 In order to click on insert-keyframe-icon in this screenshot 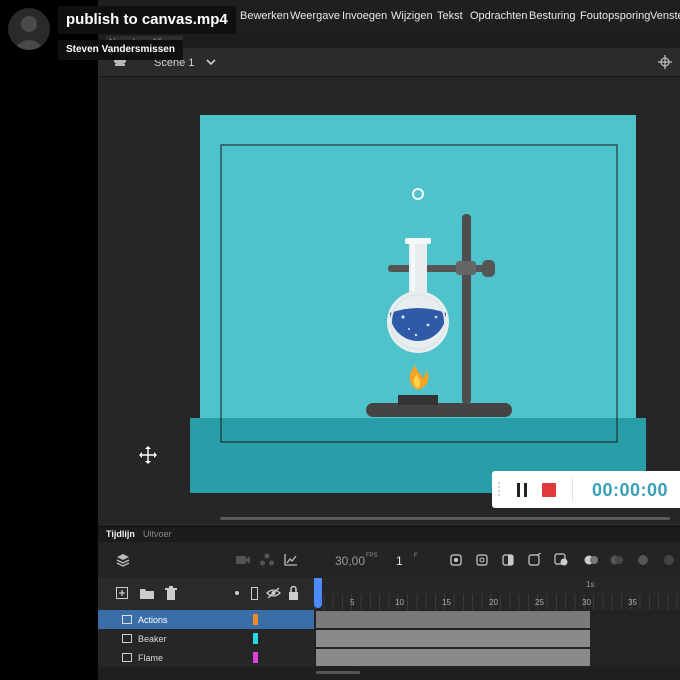, I will do `click(456, 560)`.